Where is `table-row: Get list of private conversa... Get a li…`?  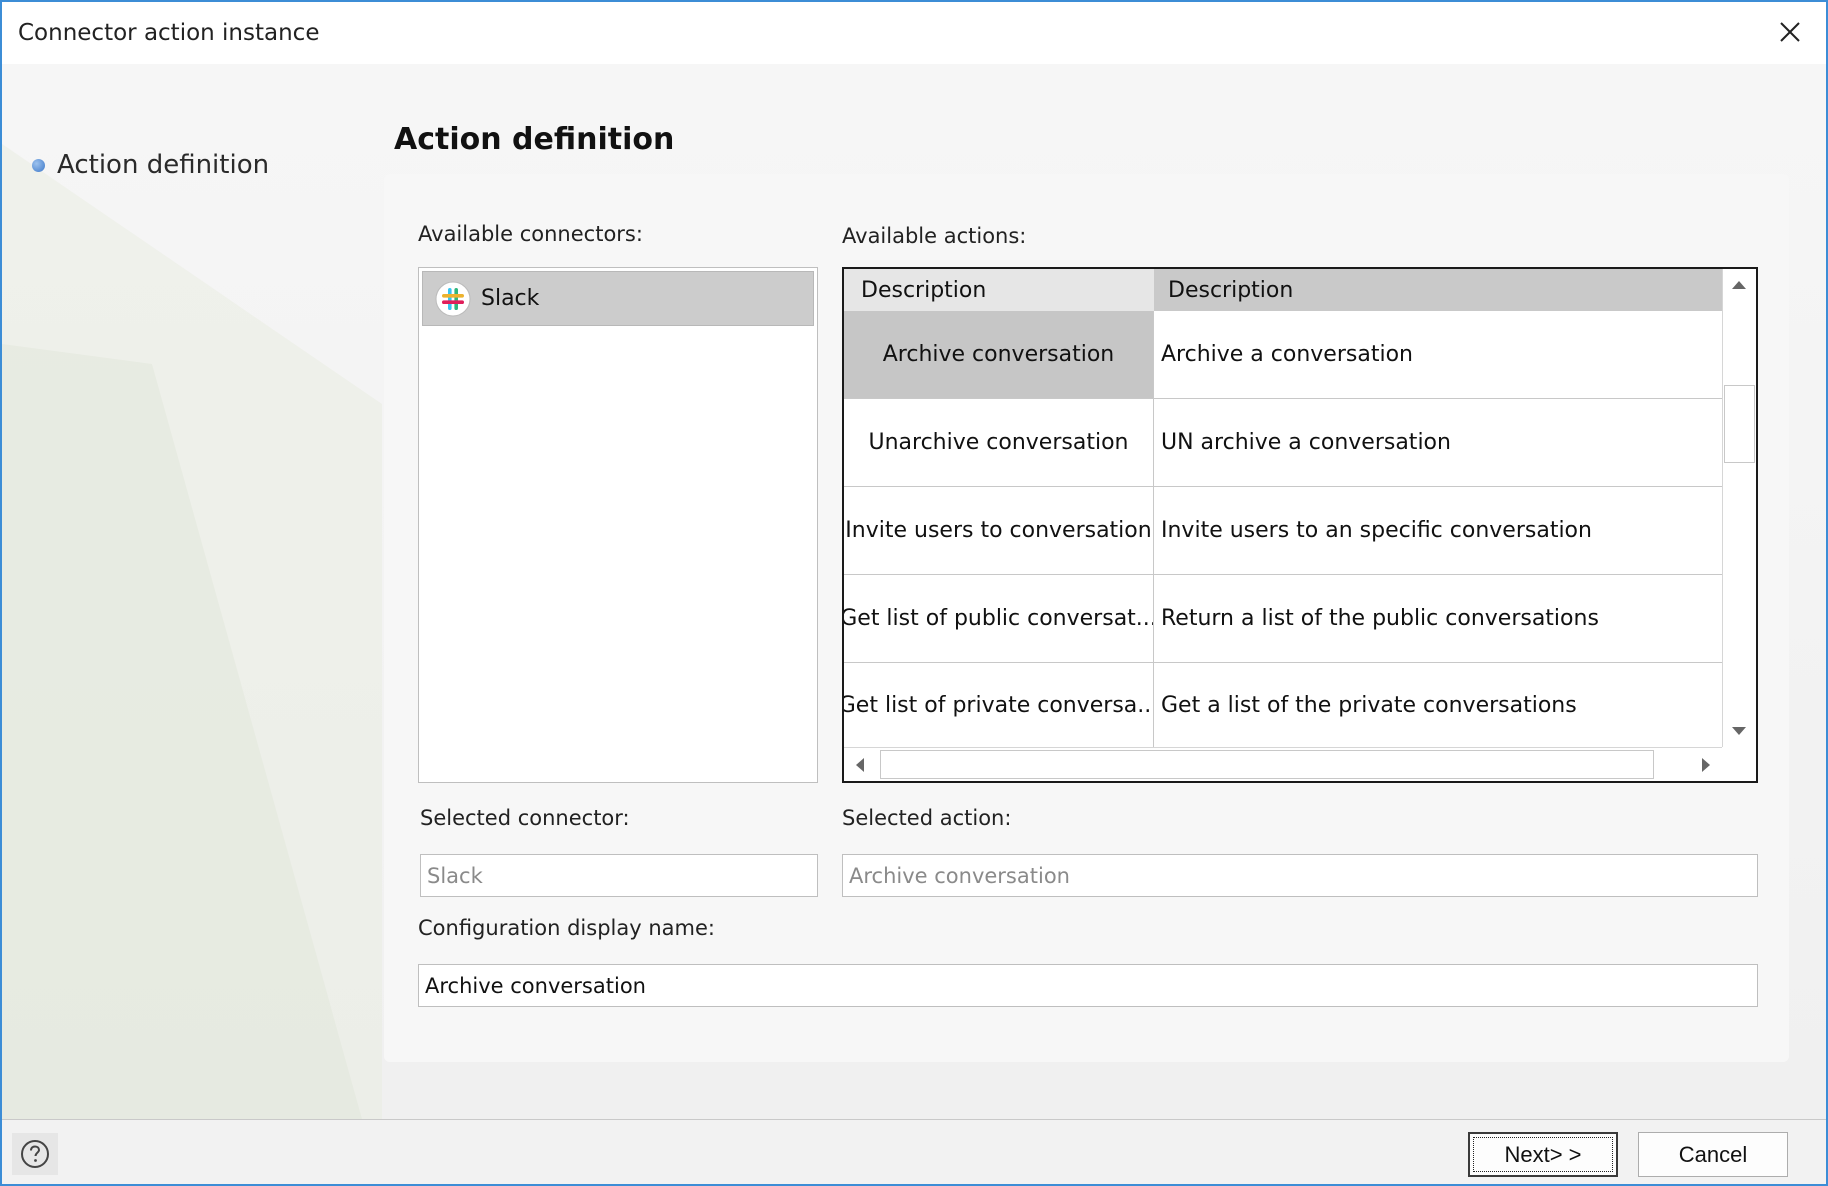 table-row: Get list of private conversa... Get a li… is located at coordinates (1283, 705).